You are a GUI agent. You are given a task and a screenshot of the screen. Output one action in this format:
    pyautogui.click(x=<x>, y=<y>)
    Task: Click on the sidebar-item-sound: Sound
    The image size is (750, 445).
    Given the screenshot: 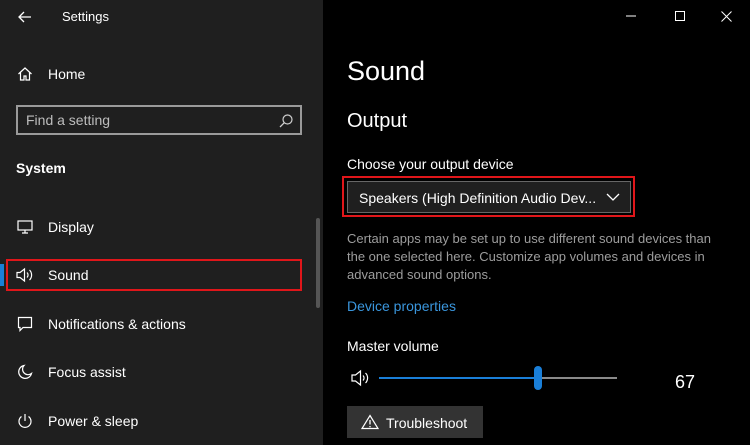 What is the action you would take?
    pyautogui.click(x=159, y=275)
    